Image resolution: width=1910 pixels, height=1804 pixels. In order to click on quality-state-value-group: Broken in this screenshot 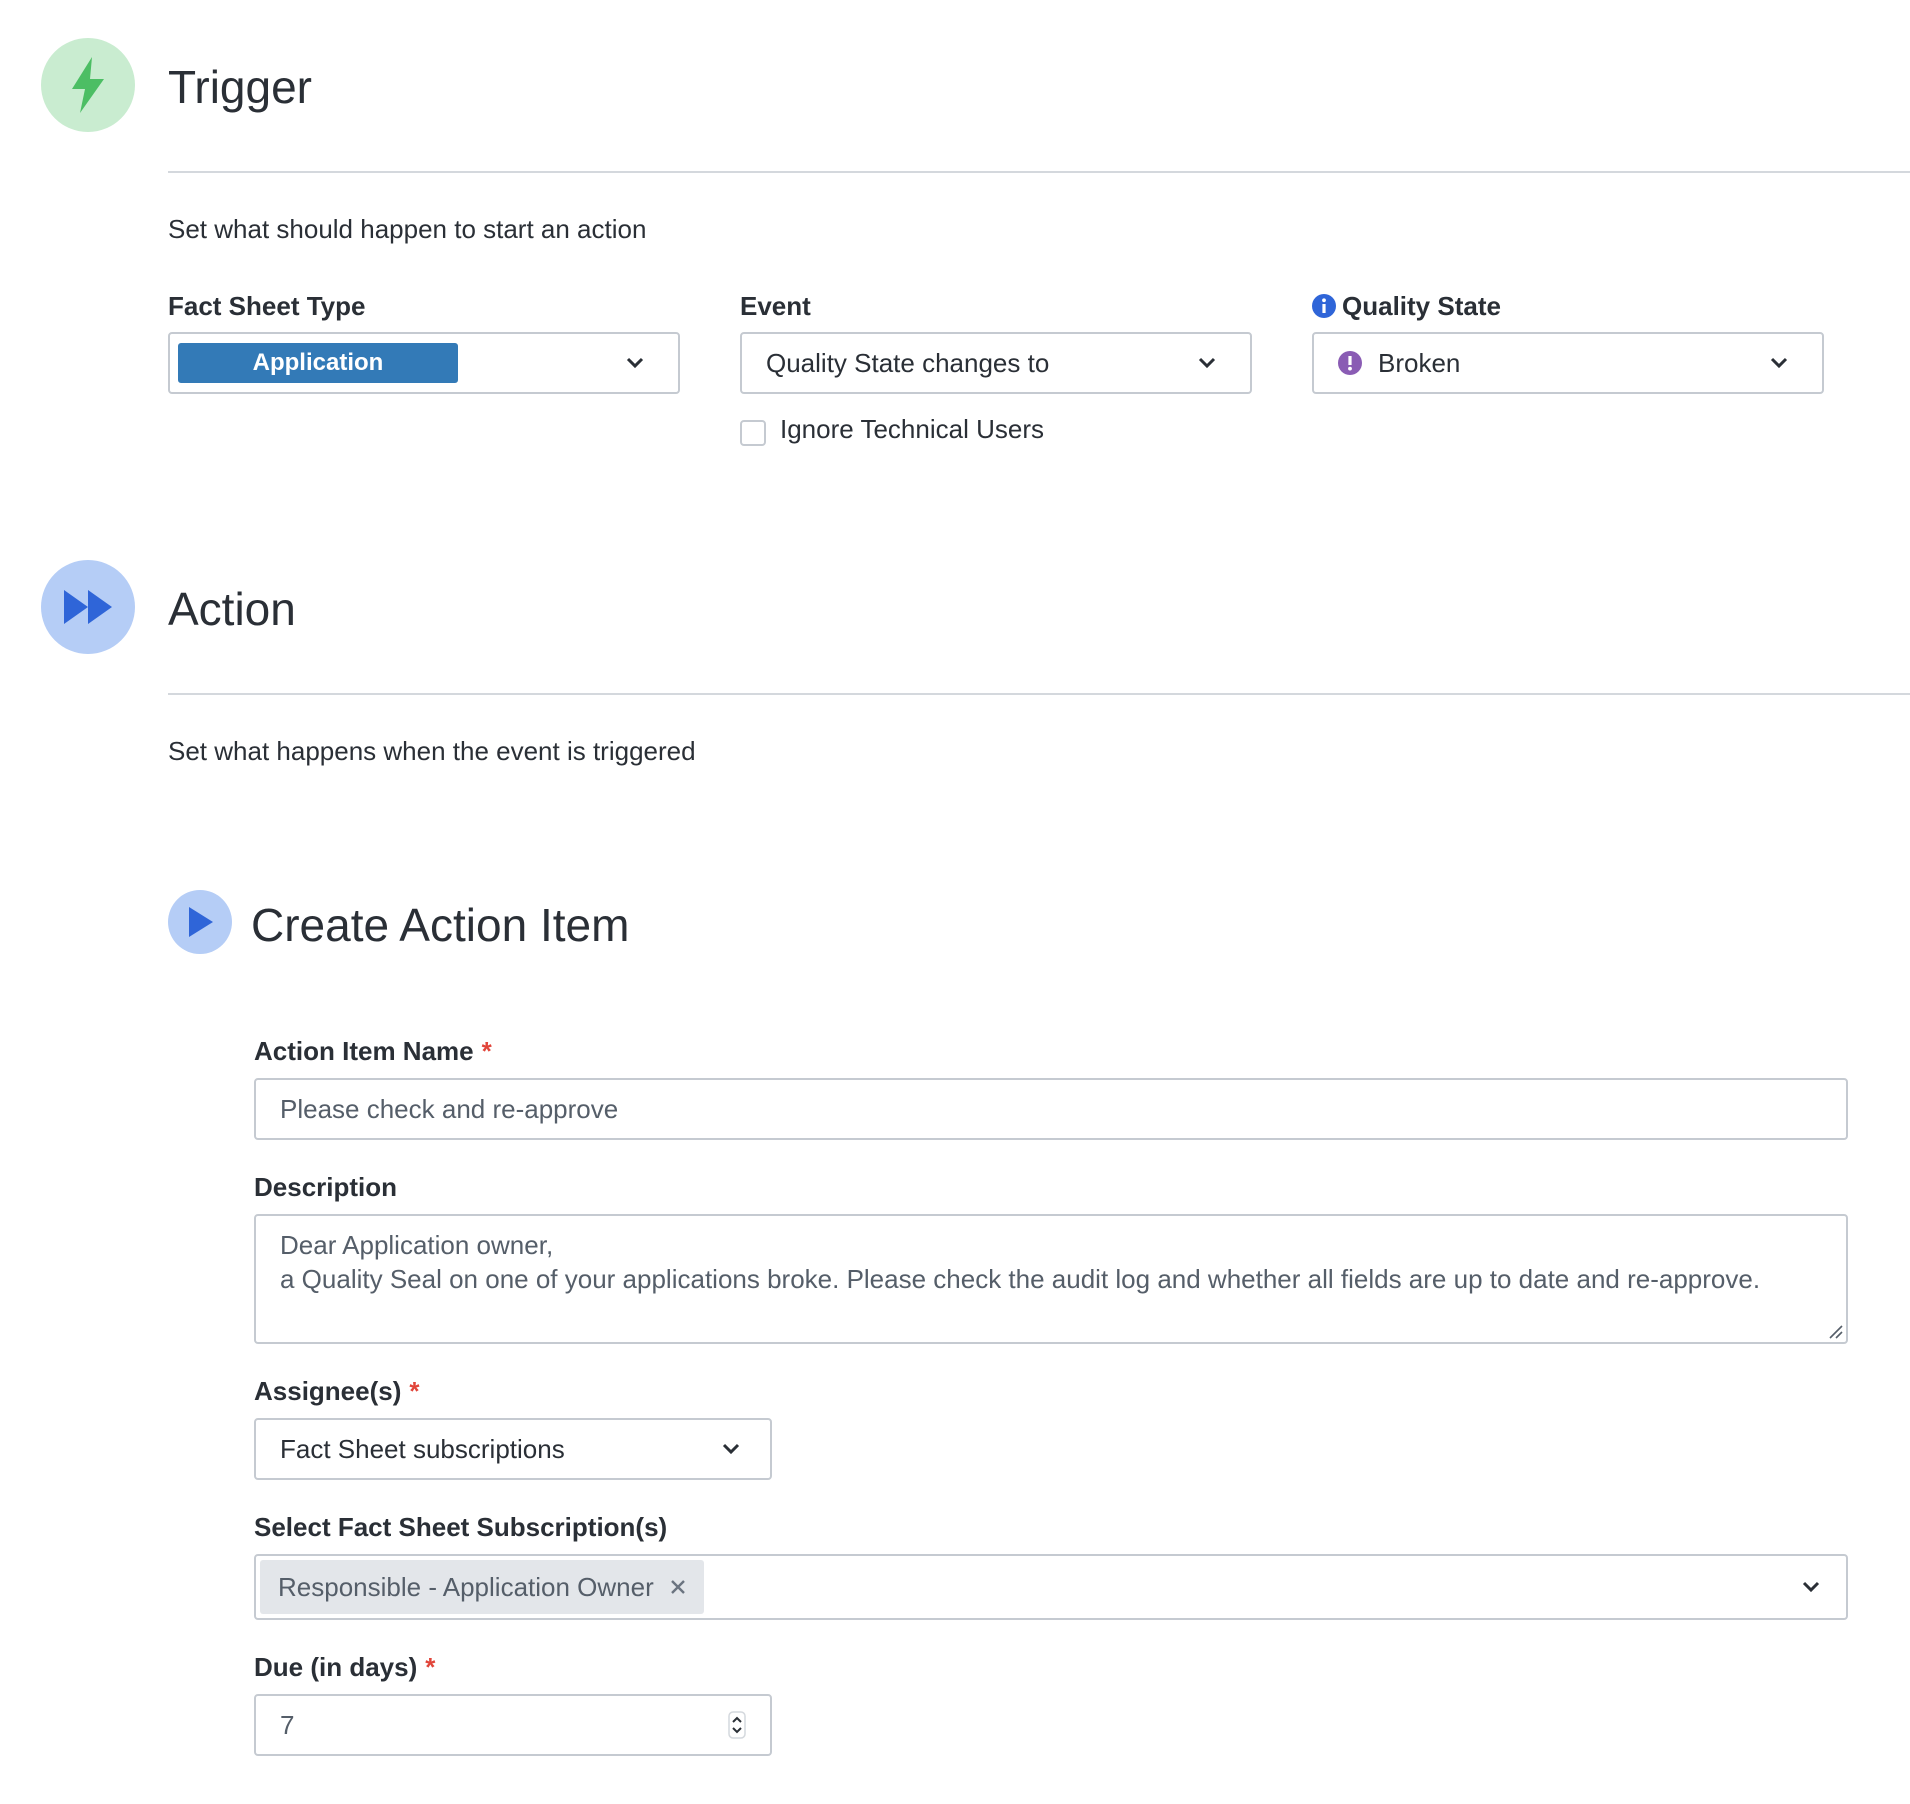, I will do `click(1399, 363)`.